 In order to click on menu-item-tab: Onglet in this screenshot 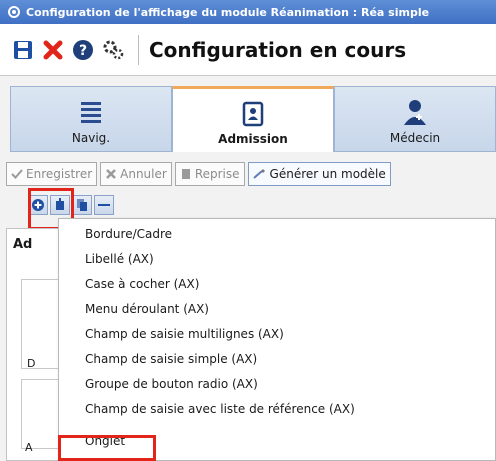, I will do `click(277, 440)`.